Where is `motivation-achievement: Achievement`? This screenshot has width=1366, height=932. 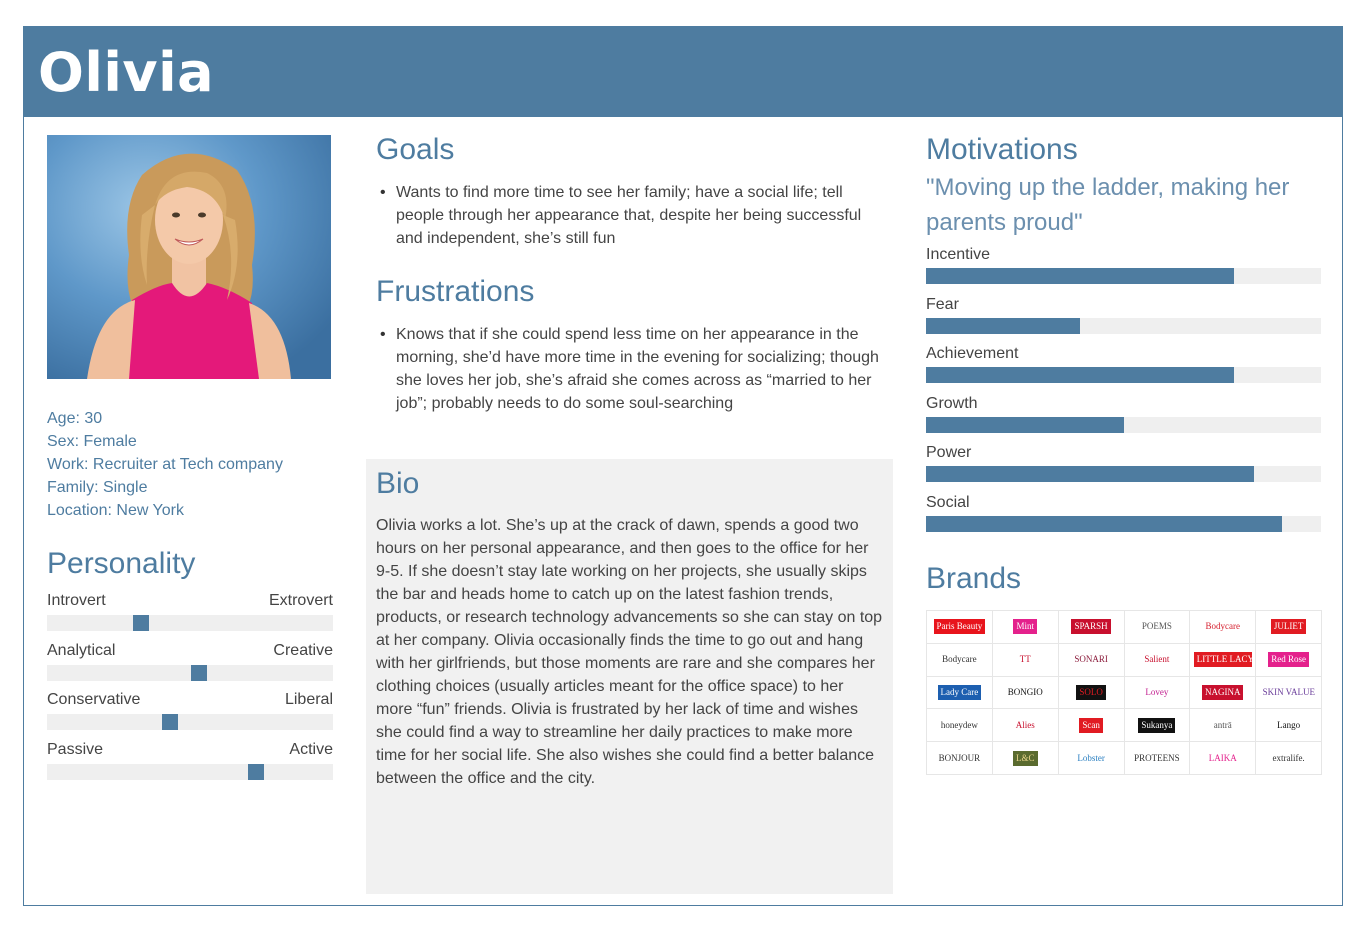
motivation-achievement: Achievement is located at coordinates (1123, 368).